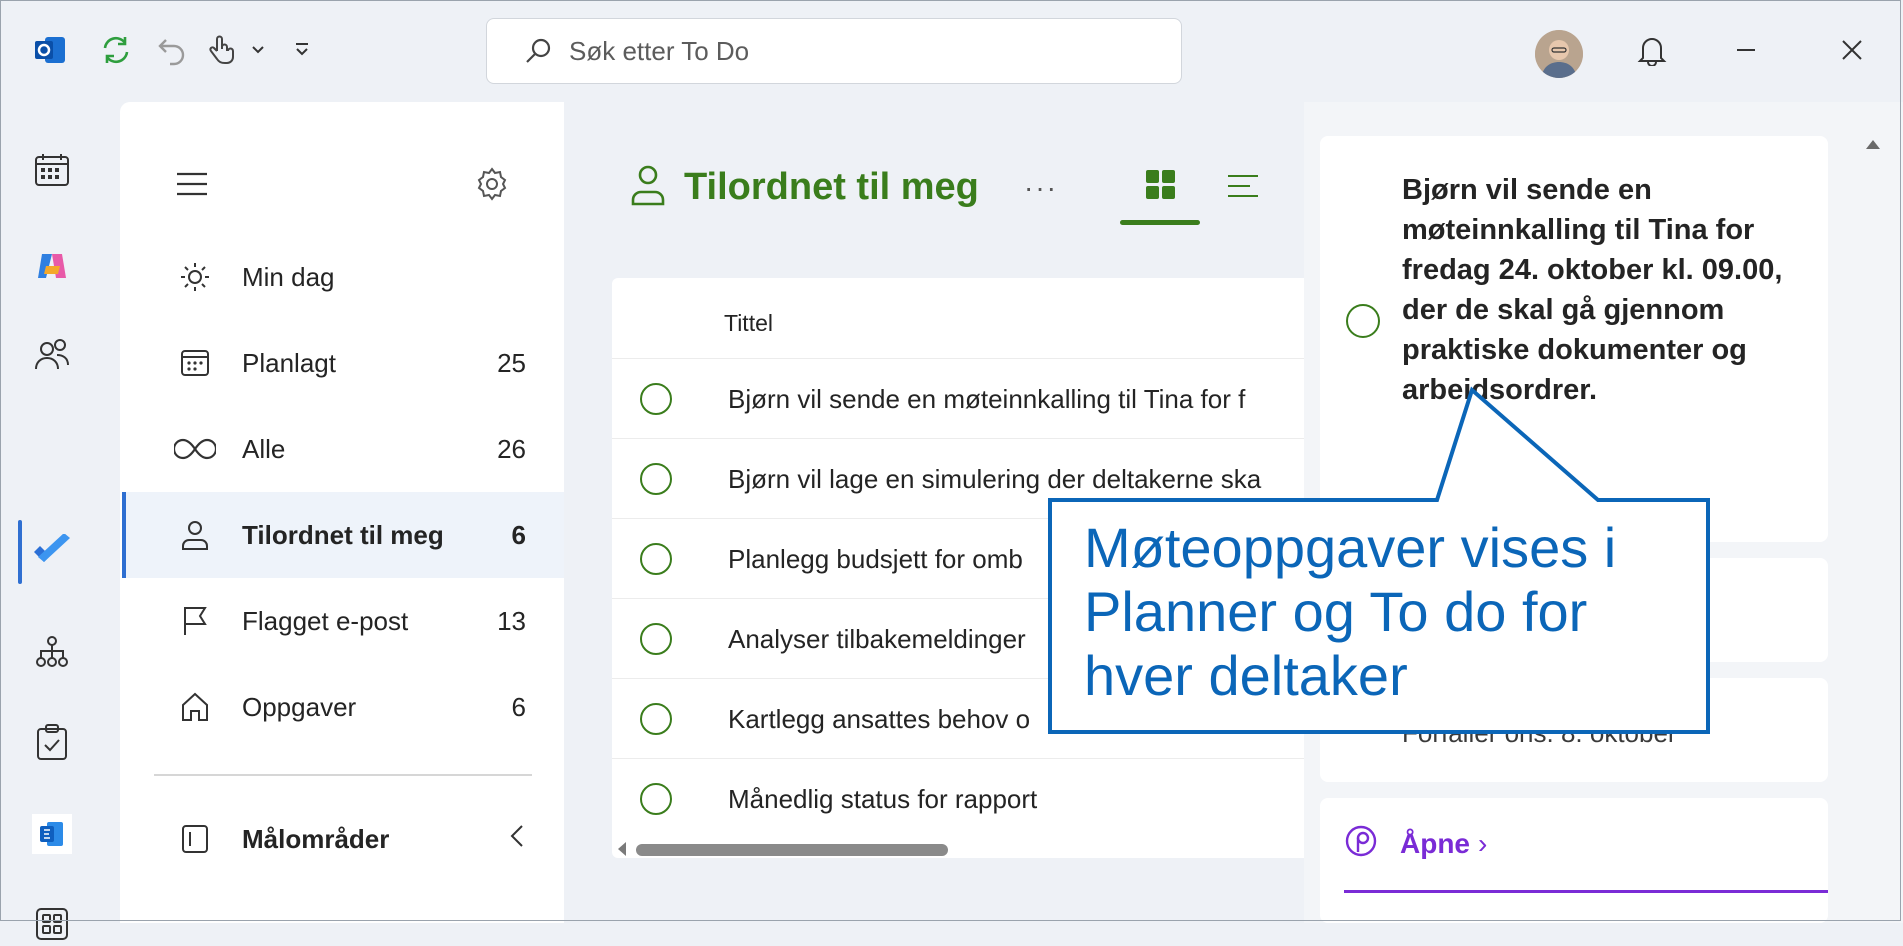 This screenshot has height=946, width=1903. Describe the element at coordinates (343, 775) in the screenshot. I see `nav-divider` at that location.